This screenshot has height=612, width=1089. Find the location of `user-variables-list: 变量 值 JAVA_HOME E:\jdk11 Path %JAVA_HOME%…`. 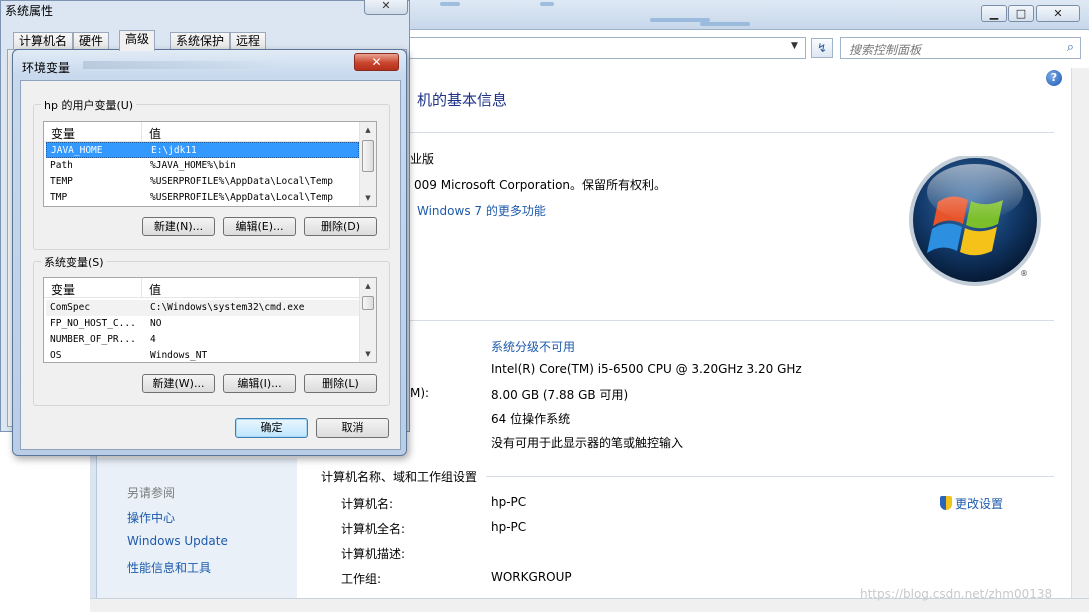

user-variables-list: 变量 值 JAVA_HOME E:\jdk11 Path %JAVA_HOME%… is located at coordinates (210, 164).